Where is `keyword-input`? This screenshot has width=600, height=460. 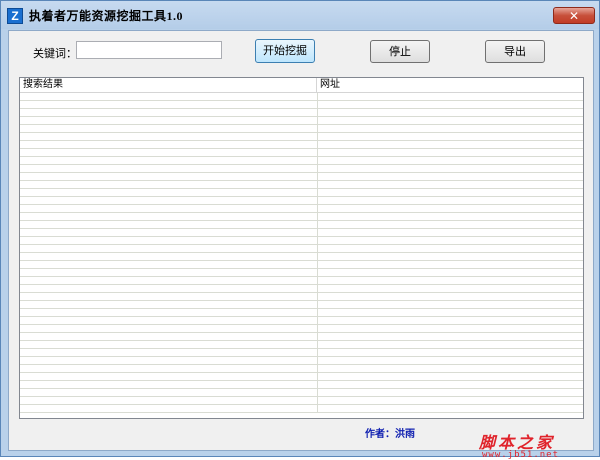 keyword-input is located at coordinates (149, 50).